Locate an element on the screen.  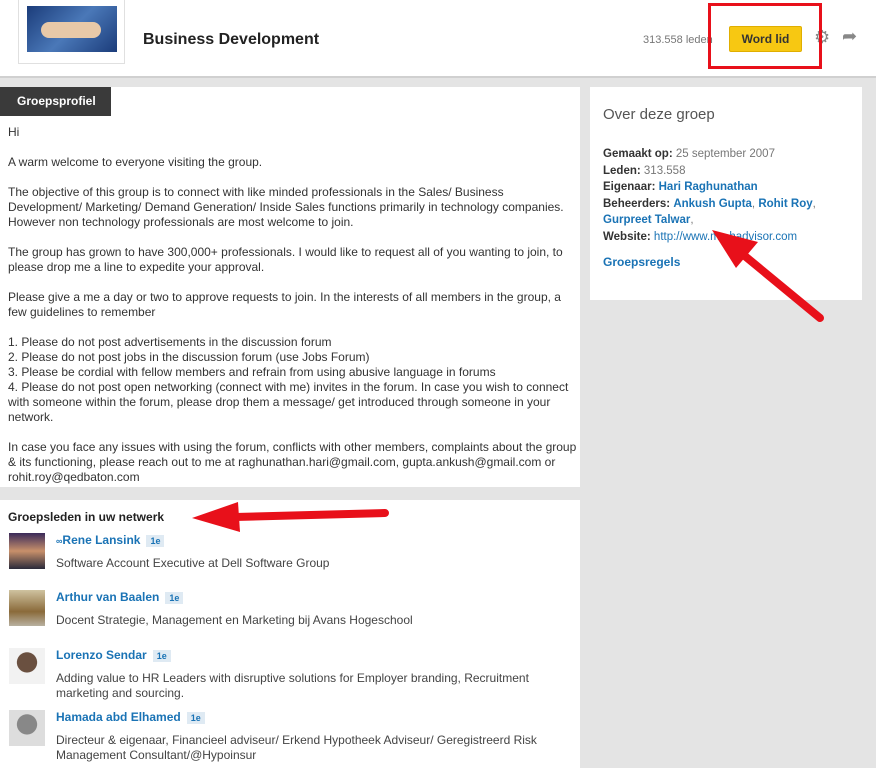
person-name: Lorenzo Sendar 1e is located at coordinates (113, 655).